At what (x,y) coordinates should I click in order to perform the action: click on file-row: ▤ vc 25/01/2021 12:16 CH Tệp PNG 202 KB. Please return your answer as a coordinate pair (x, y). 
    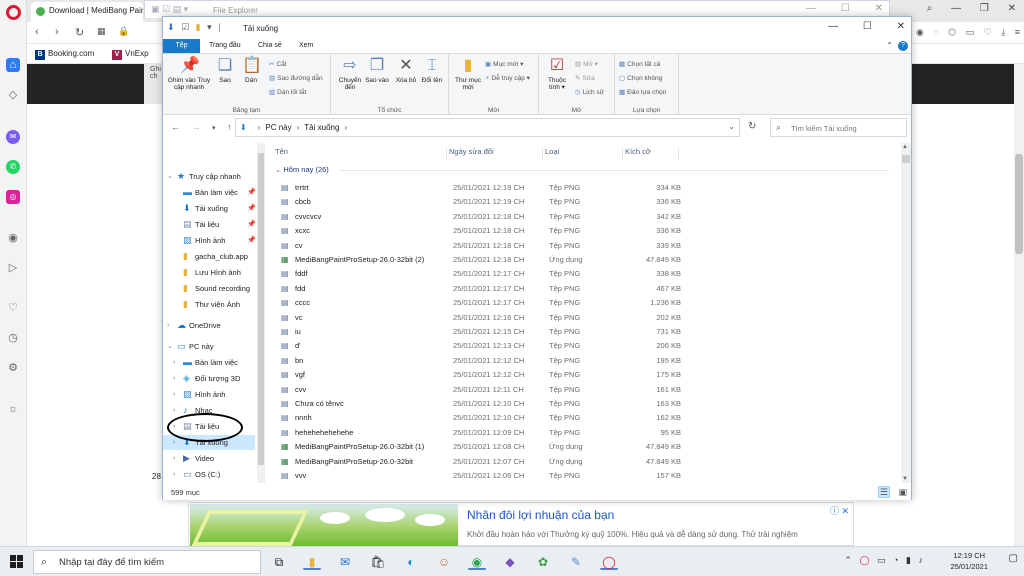
    Looking at the image, I should click on (586, 318).